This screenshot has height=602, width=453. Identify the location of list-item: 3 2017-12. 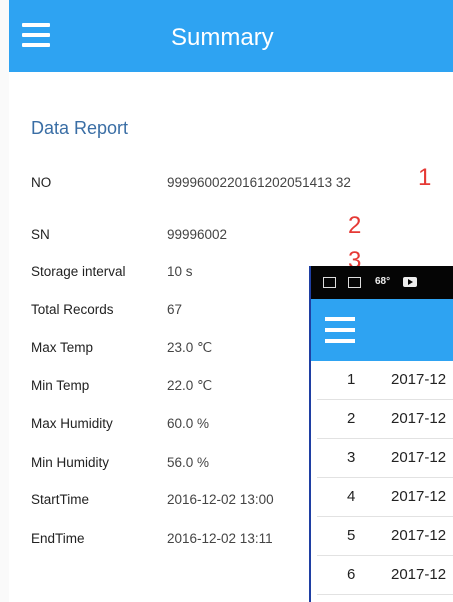
(385, 458).